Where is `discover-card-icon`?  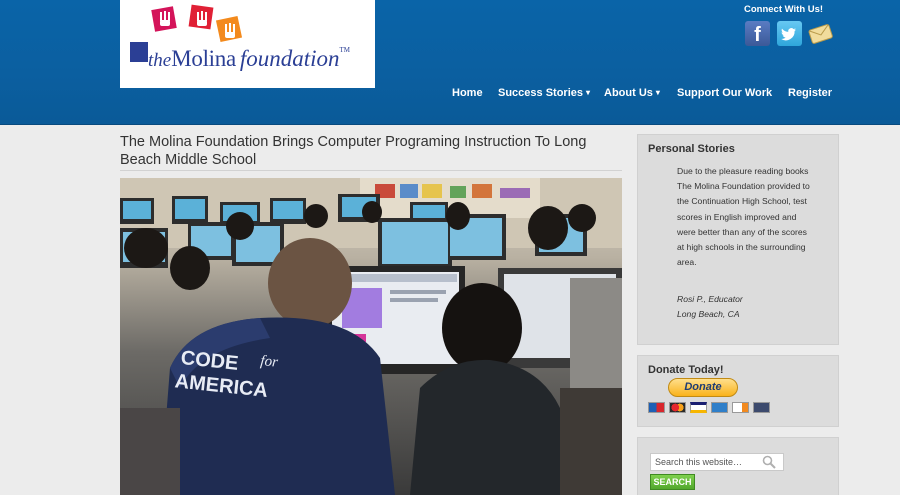
discover-card-icon is located at coordinates (740, 407).